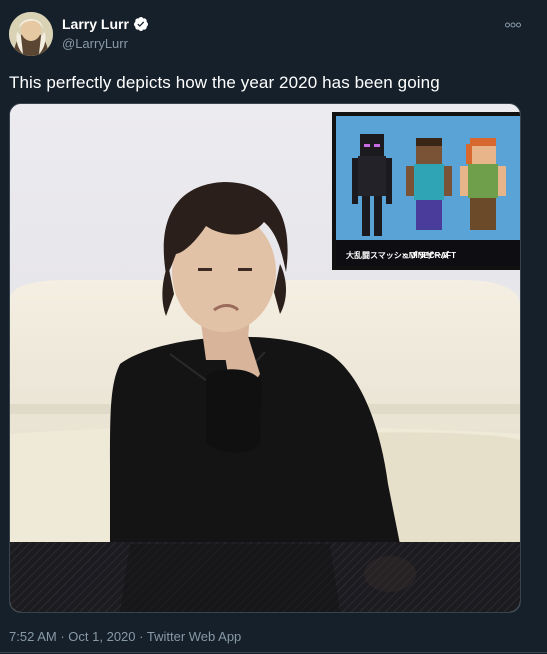 The image size is (547, 654). What do you see at coordinates (194, 636) in the screenshot?
I see `tweet-source: Twitter Web App` at bounding box center [194, 636].